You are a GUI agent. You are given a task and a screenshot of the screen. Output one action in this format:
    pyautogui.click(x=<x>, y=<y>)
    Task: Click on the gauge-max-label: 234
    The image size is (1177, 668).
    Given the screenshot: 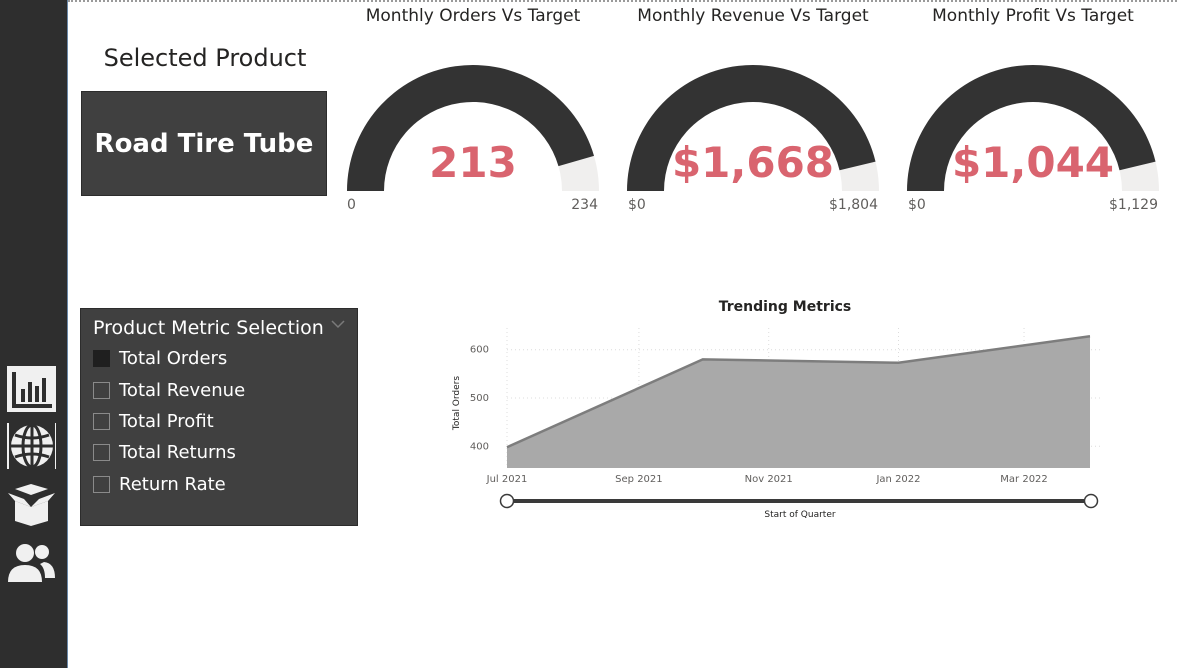 What is the action you would take?
    pyautogui.click(x=584, y=205)
    